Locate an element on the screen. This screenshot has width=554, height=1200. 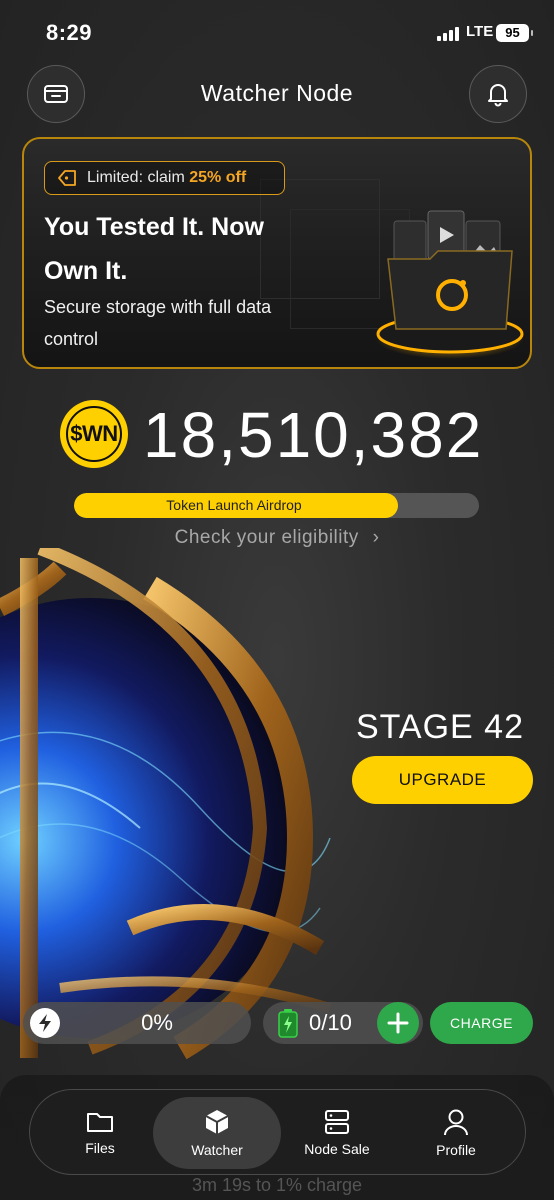
add-charge-button is located at coordinates (398, 1023).